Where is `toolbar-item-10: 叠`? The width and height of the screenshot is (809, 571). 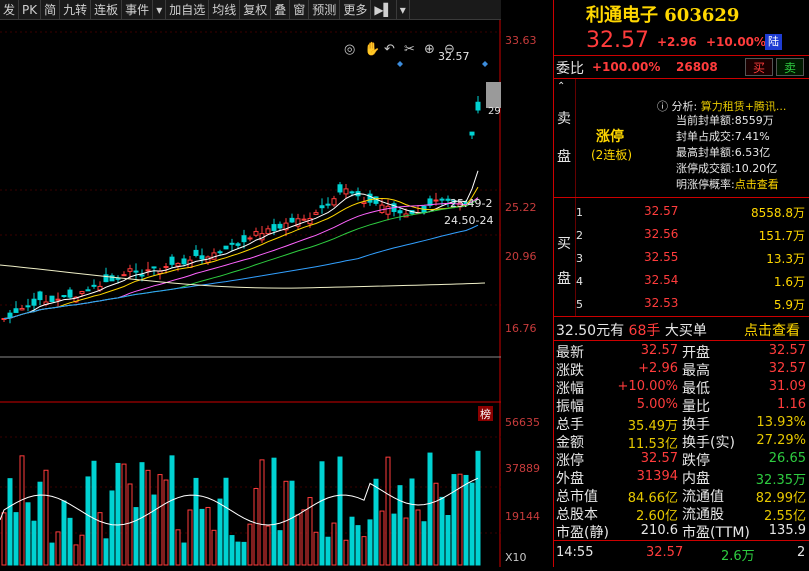
toolbar-item-10: 叠 is located at coordinates (281, 10).